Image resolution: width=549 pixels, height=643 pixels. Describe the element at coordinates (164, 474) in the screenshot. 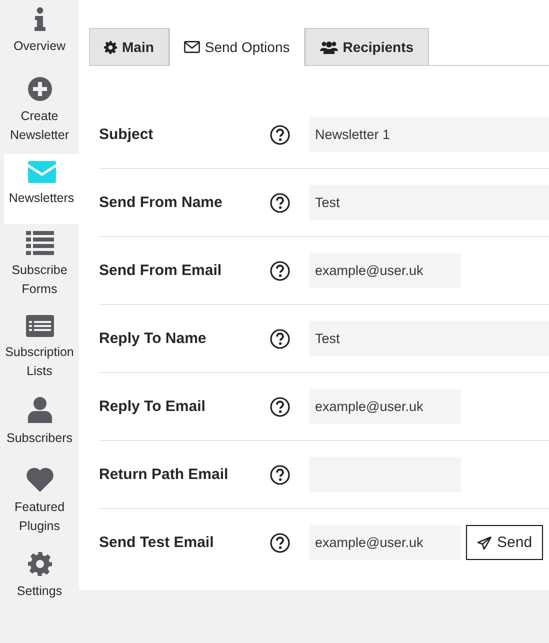

I see `field-label: Return Path Email` at that location.